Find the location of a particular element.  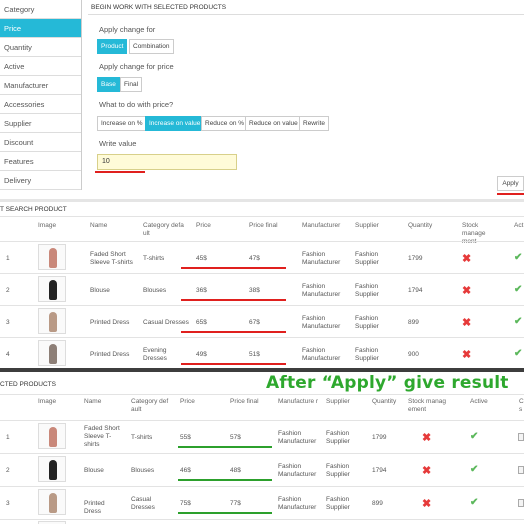

sidebar-item-delivery: Delivery is located at coordinates (40, 180).